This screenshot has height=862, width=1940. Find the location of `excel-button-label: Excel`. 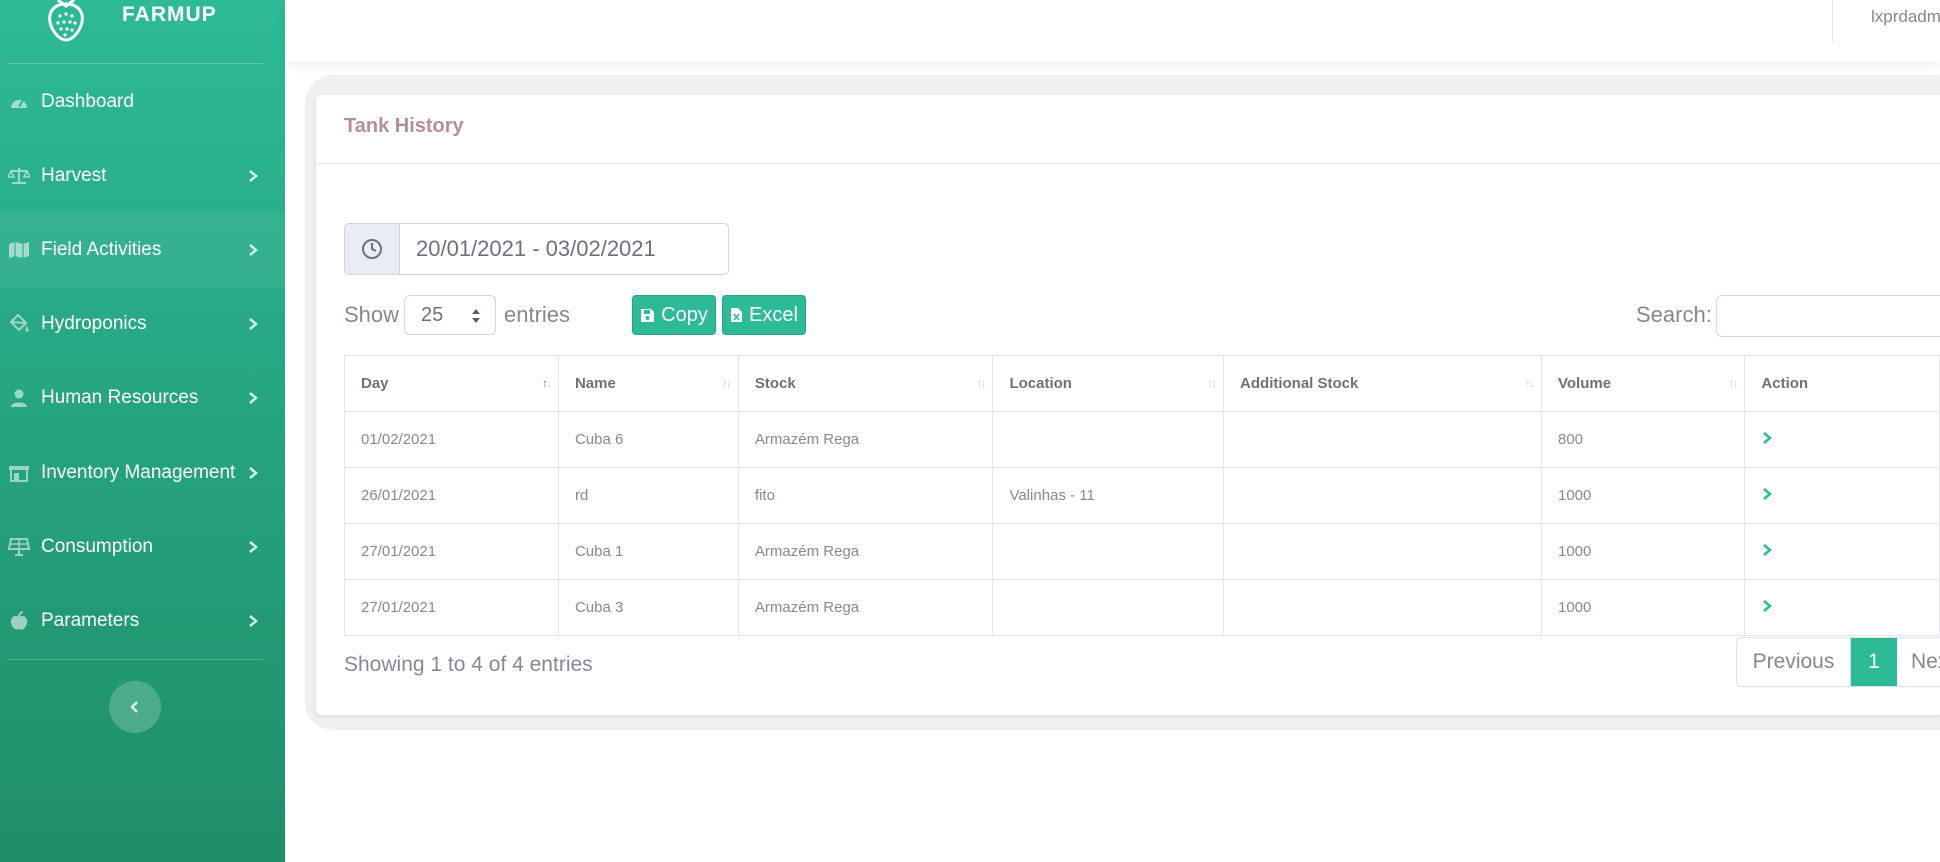

excel-button-label: Excel is located at coordinates (773, 314).